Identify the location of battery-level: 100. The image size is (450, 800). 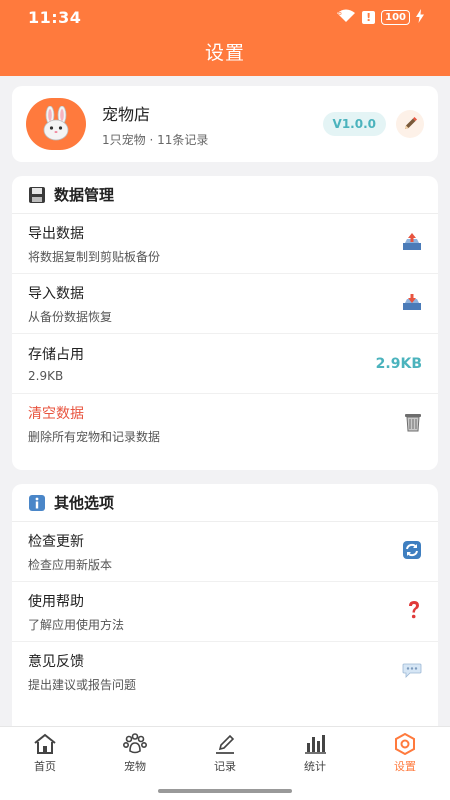
(395, 17).